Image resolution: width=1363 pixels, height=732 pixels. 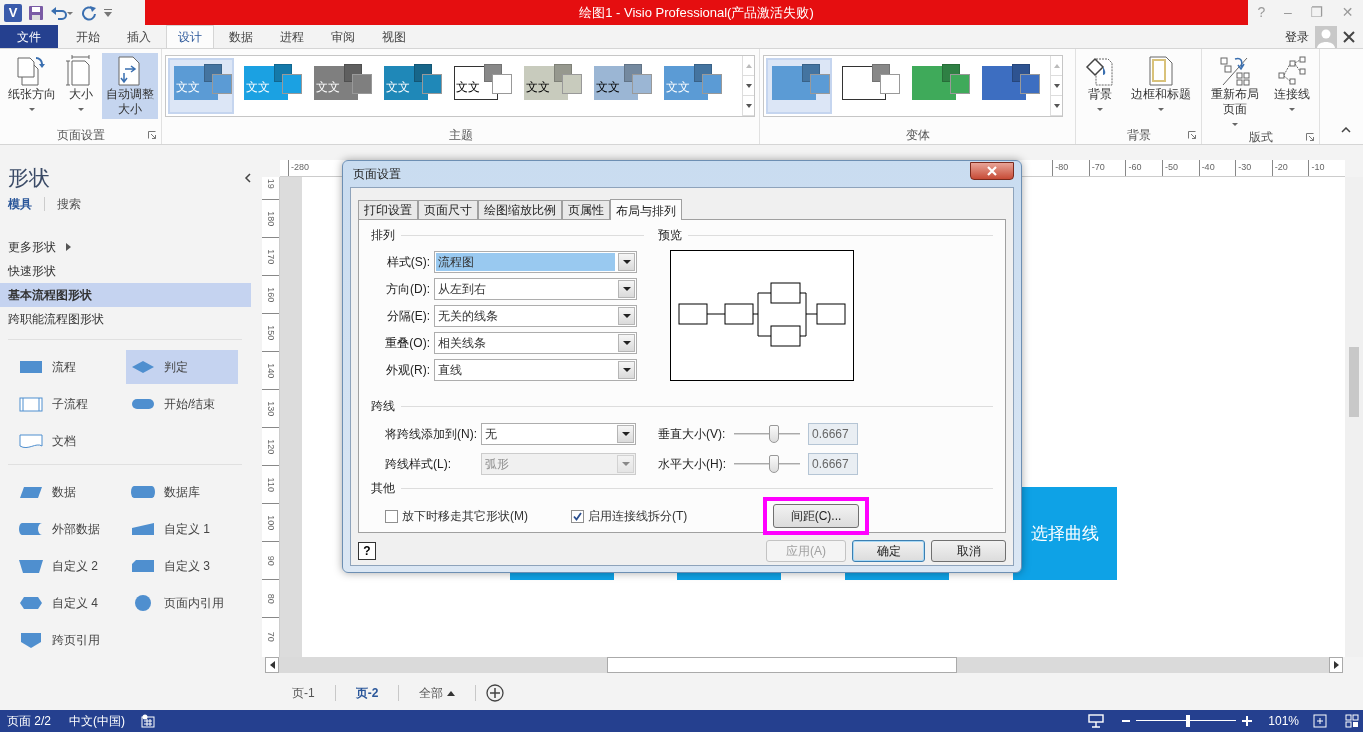 What do you see at coordinates (1100, 71) in the screenshot?
I see `paint-bucket-icon` at bounding box center [1100, 71].